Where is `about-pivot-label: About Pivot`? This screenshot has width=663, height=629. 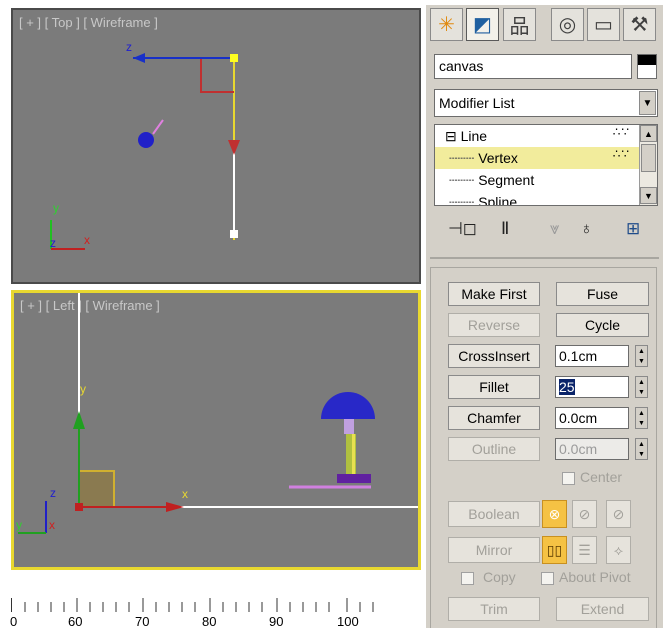 about-pivot-label: About Pivot is located at coordinates (595, 577).